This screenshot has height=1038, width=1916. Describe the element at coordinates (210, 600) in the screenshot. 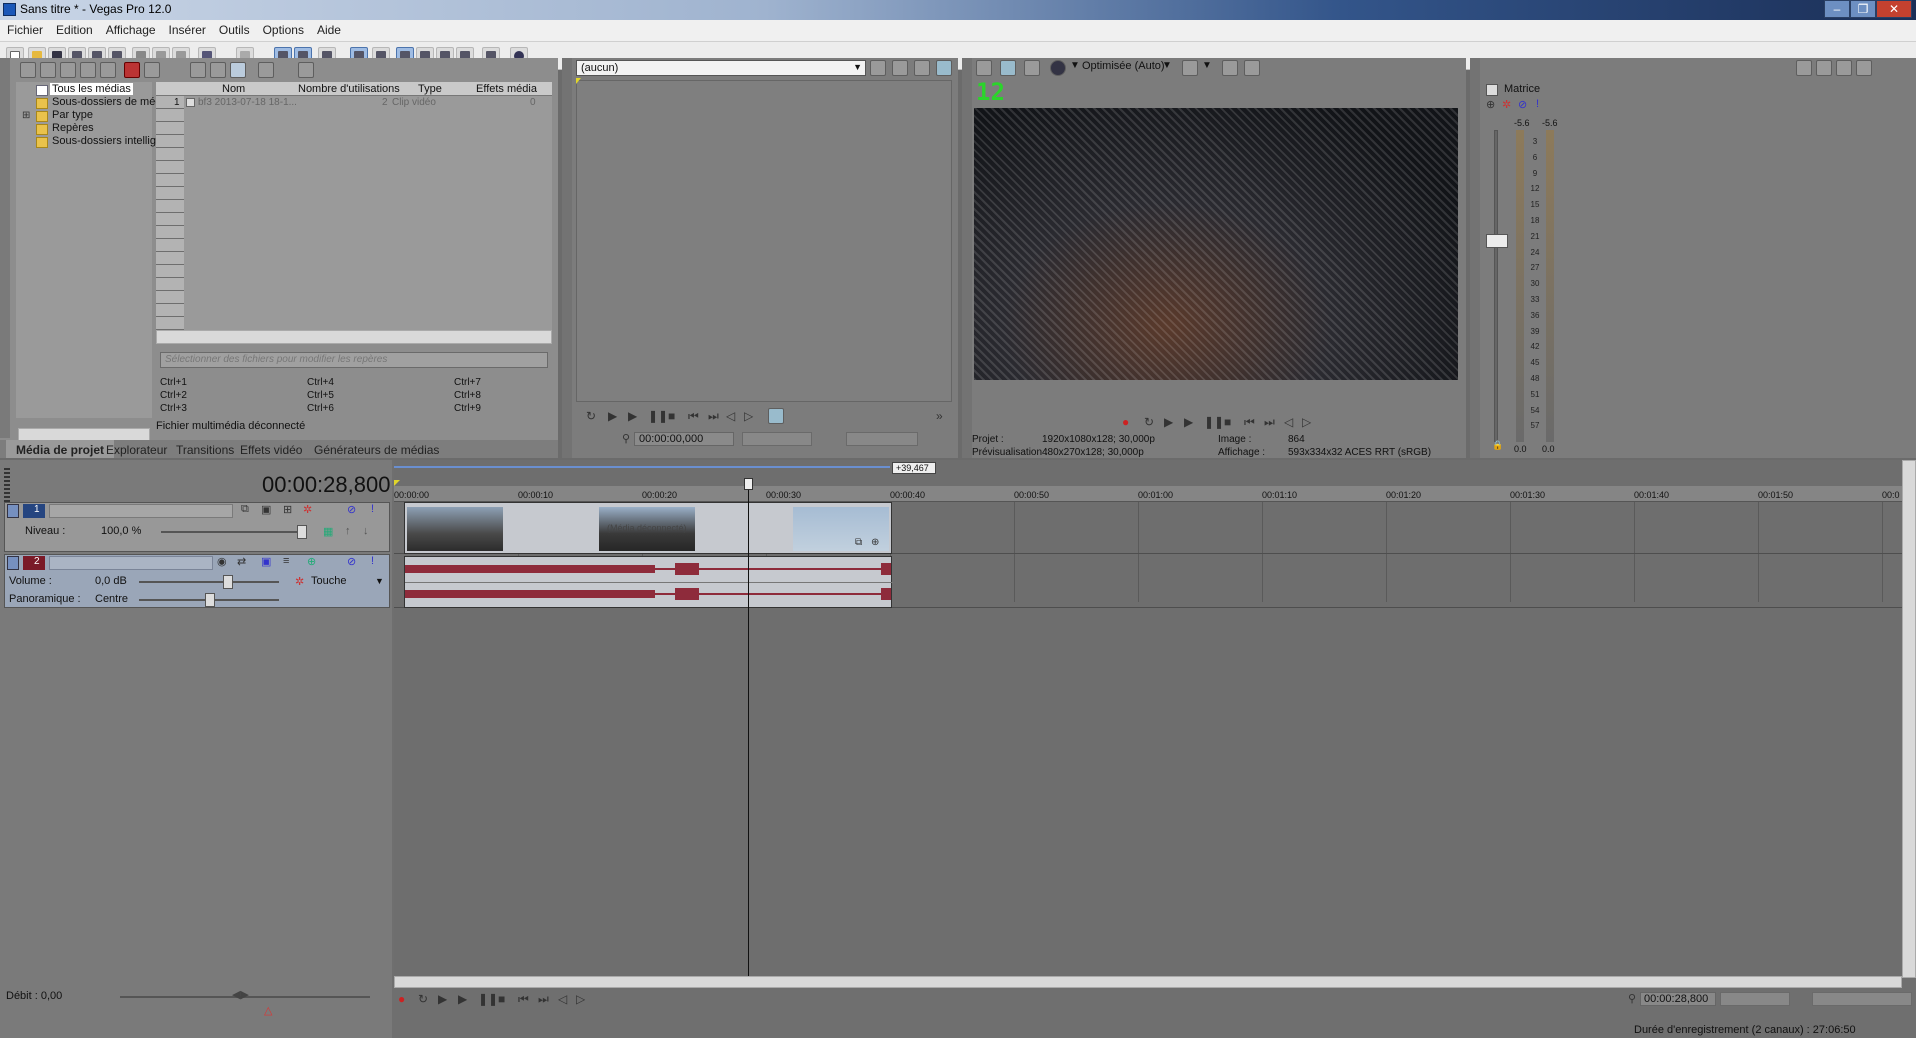

I see `pan-slider-thumb` at that location.